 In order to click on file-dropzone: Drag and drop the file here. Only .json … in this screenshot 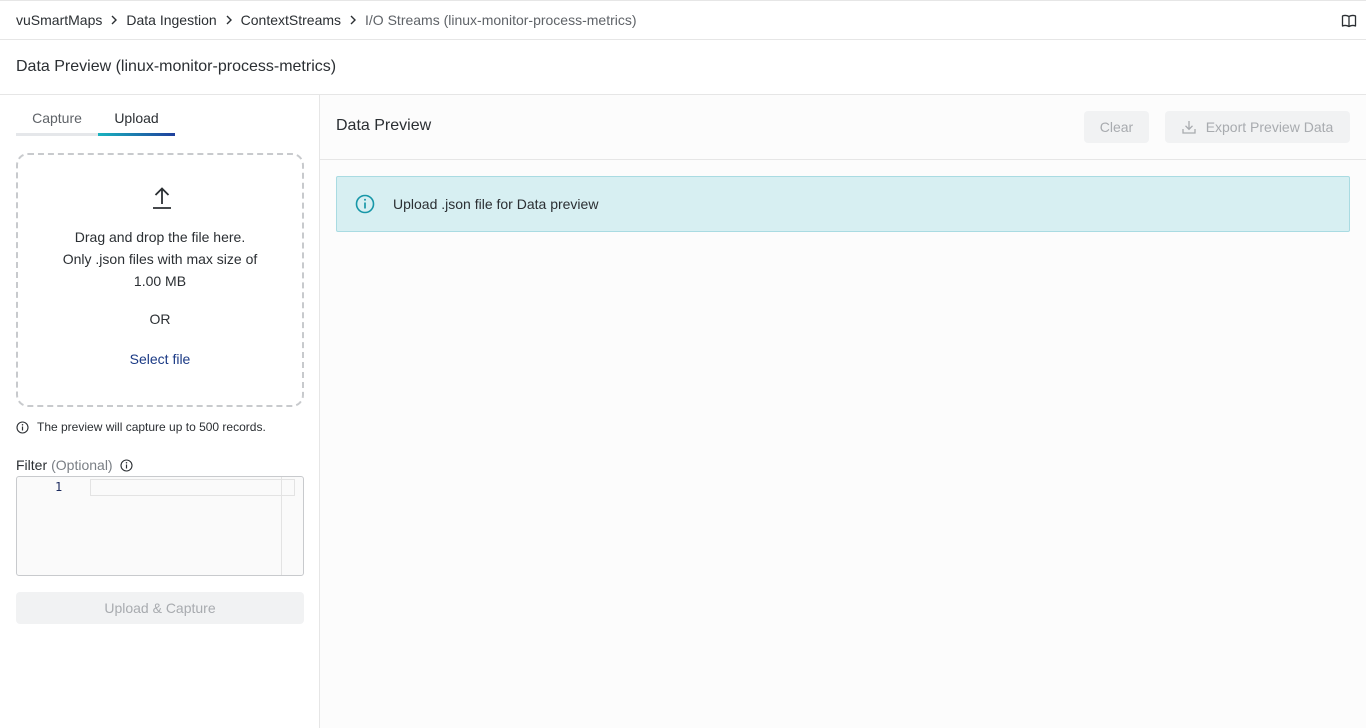, I will do `click(160, 280)`.